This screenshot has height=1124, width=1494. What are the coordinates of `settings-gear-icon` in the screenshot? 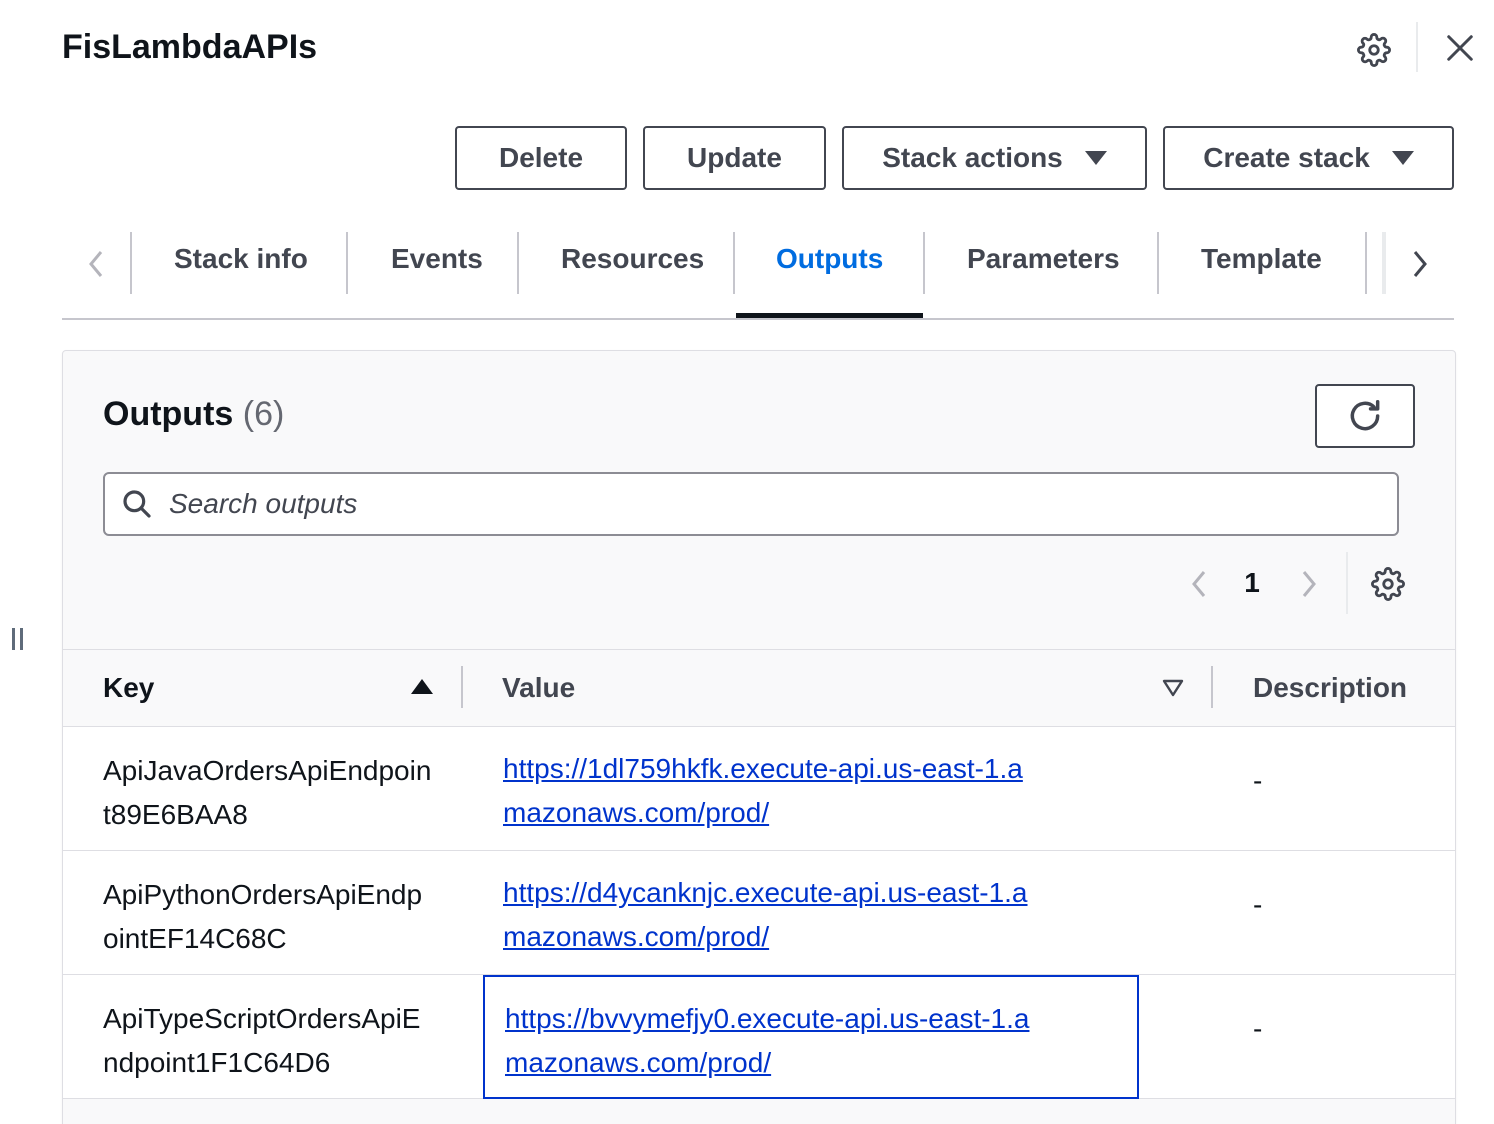 It's located at (1374, 50).